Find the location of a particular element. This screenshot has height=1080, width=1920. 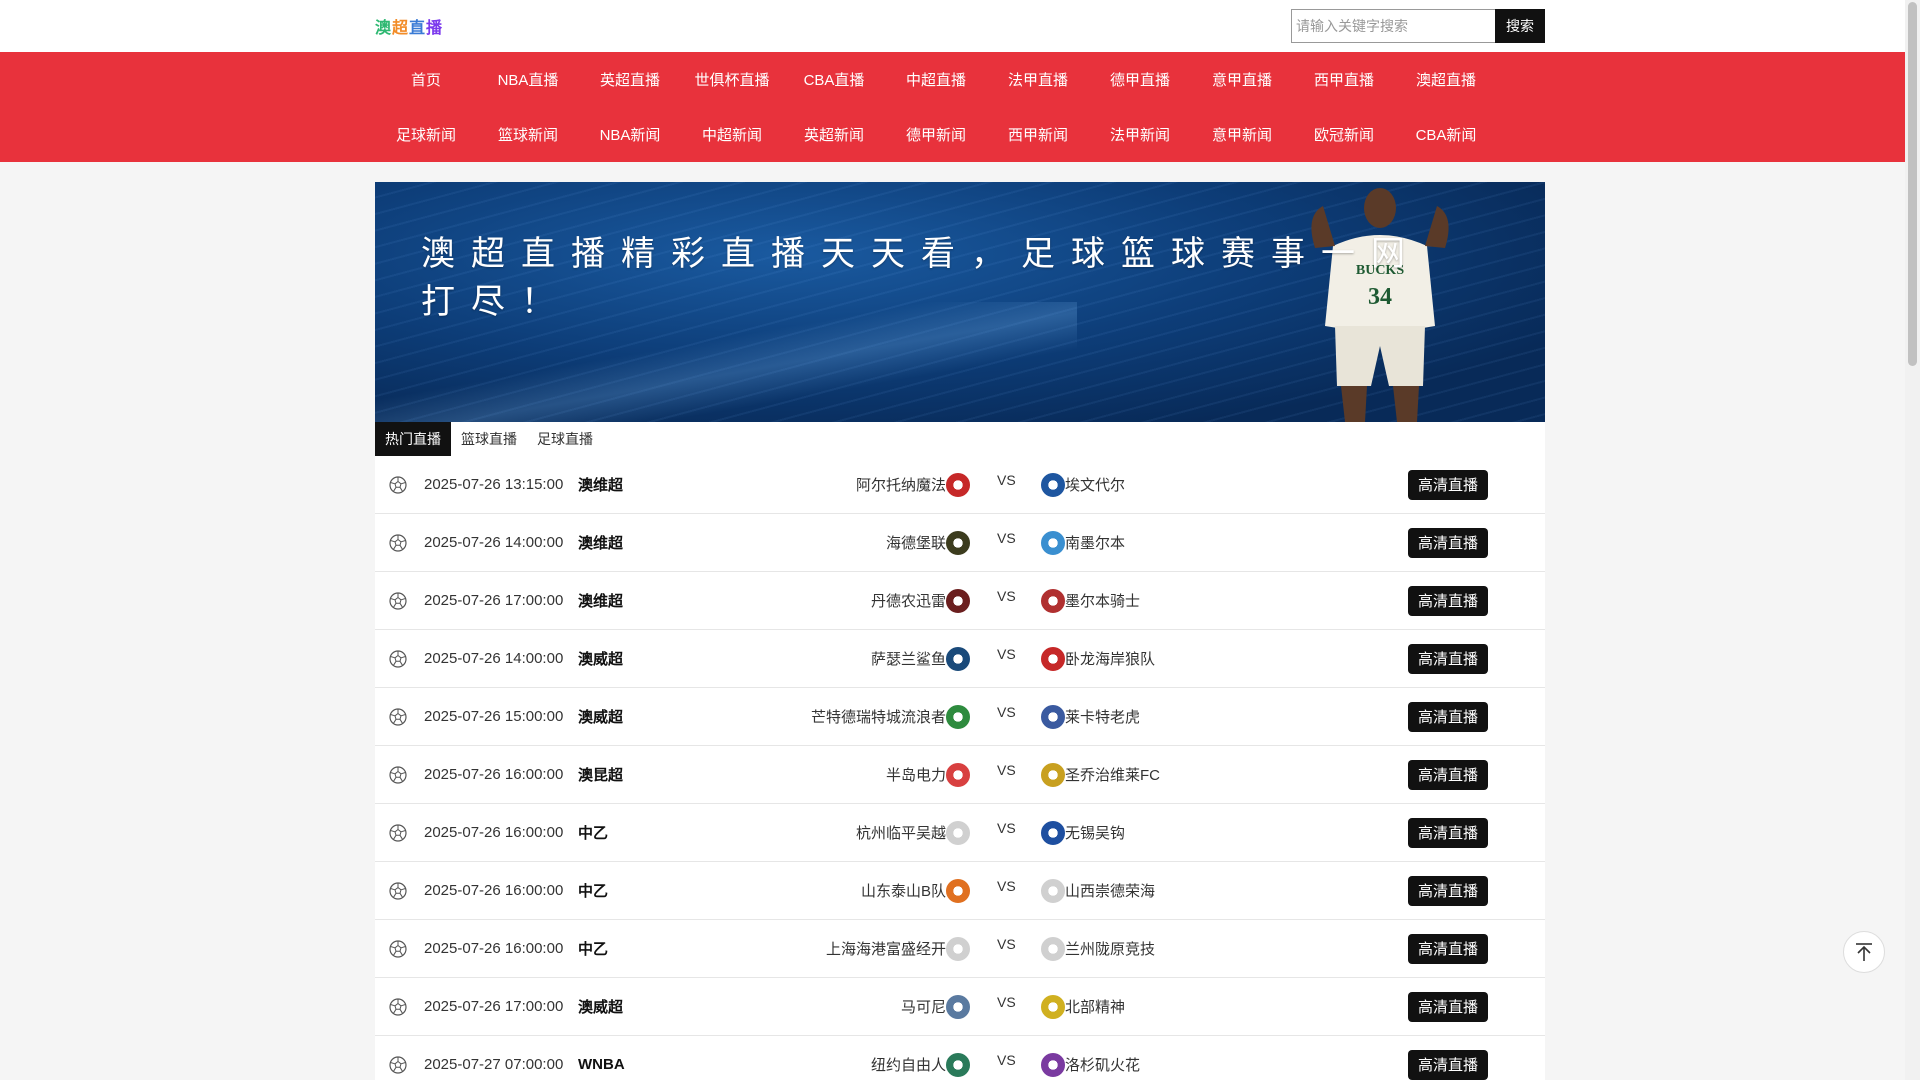

home-team: 丹德农迅雷 is located at coordinates (920, 600).